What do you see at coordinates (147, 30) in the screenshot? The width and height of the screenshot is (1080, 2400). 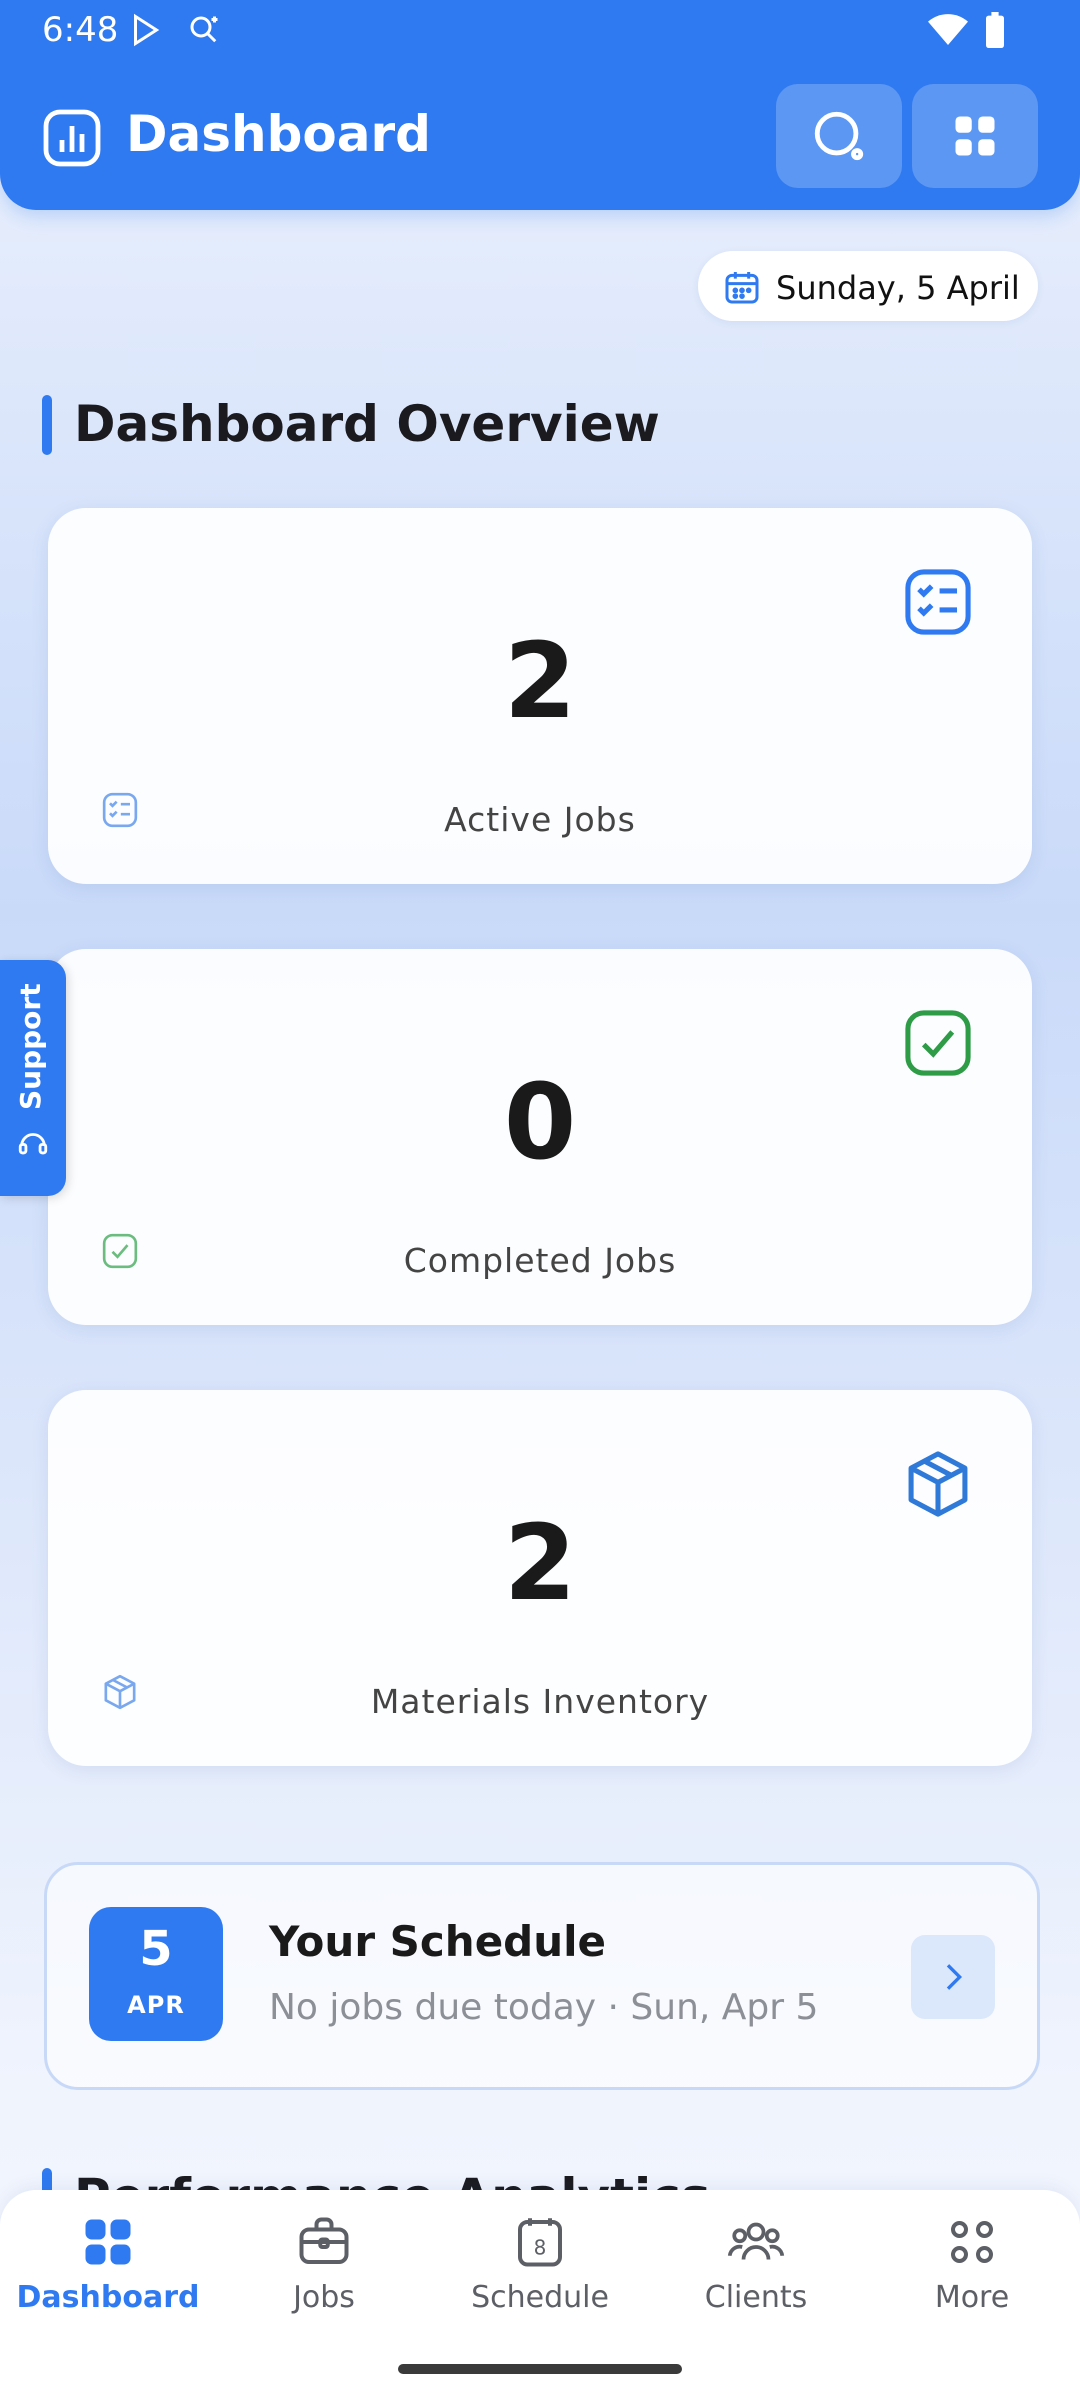 I see `play-store-icon` at bounding box center [147, 30].